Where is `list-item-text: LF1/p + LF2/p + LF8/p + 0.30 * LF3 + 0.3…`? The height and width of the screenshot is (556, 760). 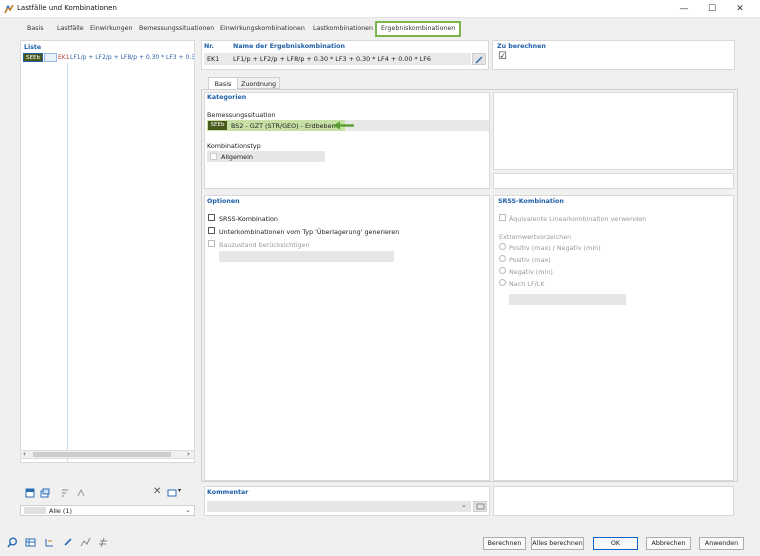
list-item-text: LF1/p + LF2/p + LF8/p + 0.30 * LF3 + 0.3… is located at coordinates (132, 57).